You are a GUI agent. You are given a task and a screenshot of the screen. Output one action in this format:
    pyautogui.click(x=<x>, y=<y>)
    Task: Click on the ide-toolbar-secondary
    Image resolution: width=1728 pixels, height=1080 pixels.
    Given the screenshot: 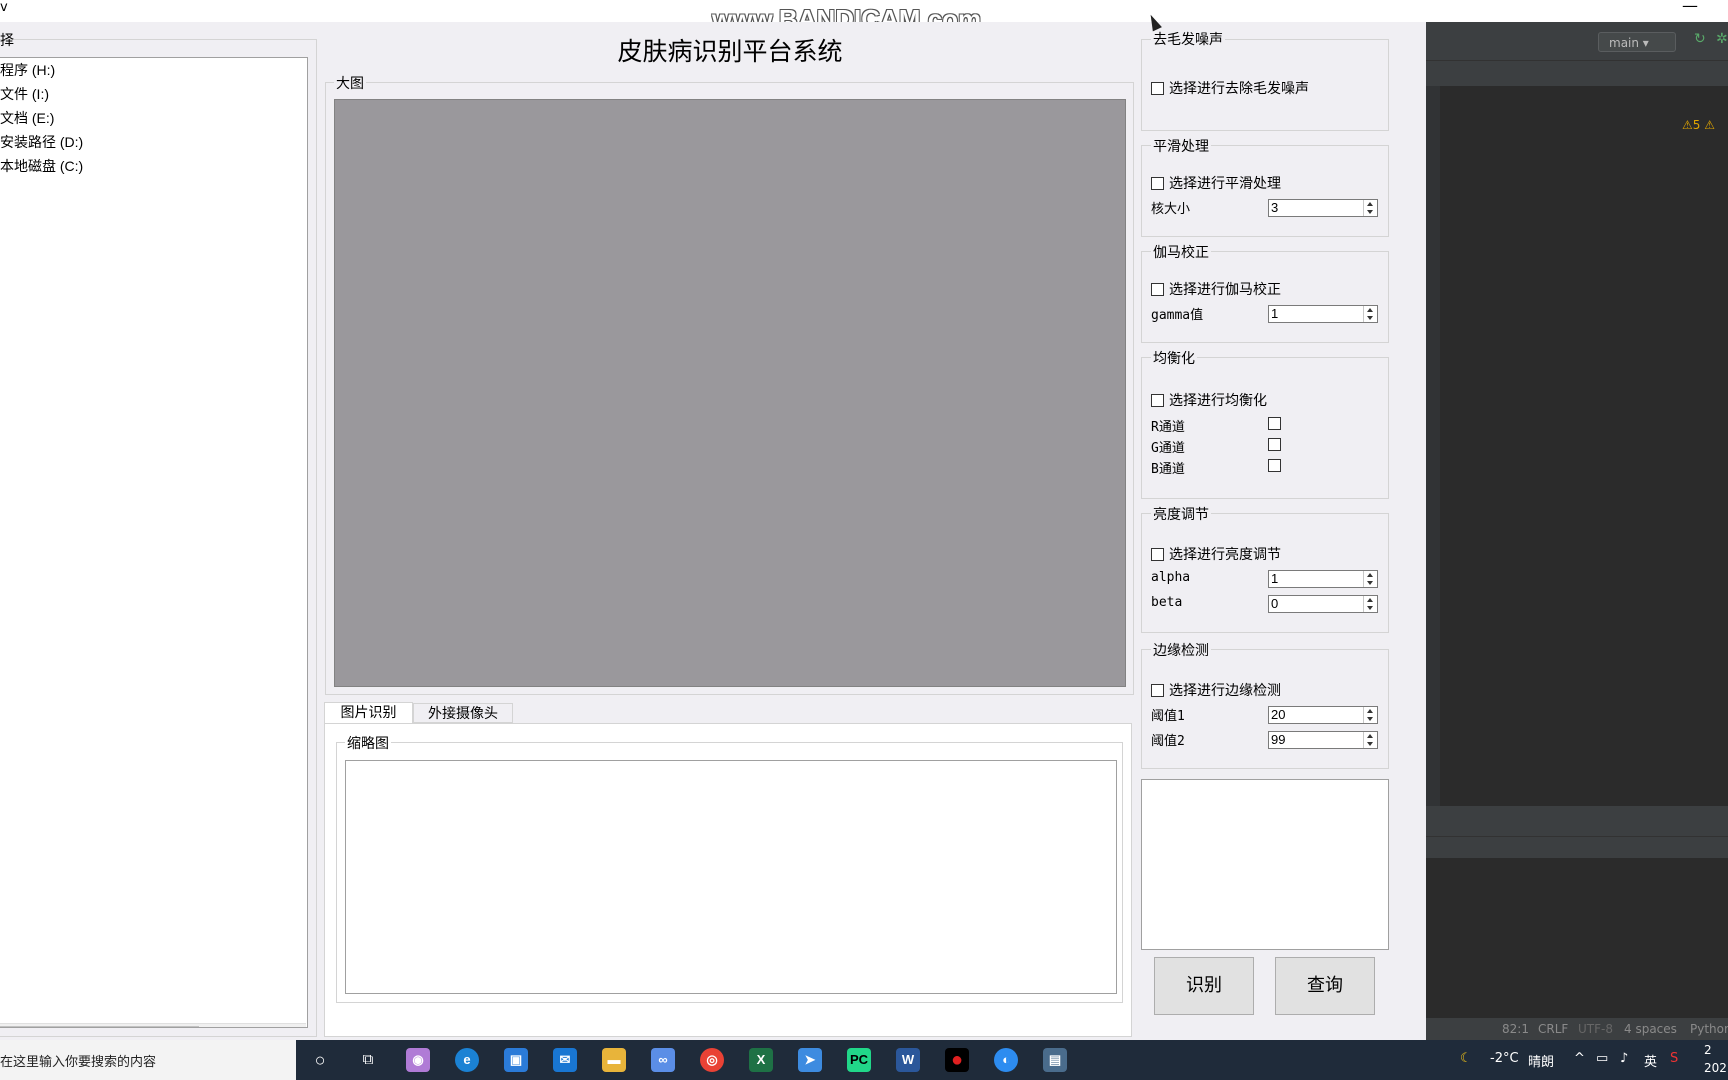 What is the action you would take?
    pyautogui.click(x=1577, y=847)
    